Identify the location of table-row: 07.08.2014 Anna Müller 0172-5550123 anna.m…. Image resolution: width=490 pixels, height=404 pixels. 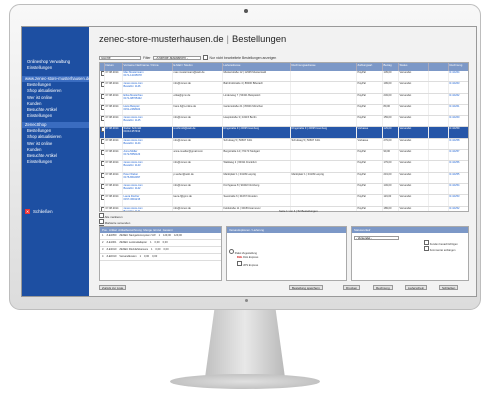
(284, 155).